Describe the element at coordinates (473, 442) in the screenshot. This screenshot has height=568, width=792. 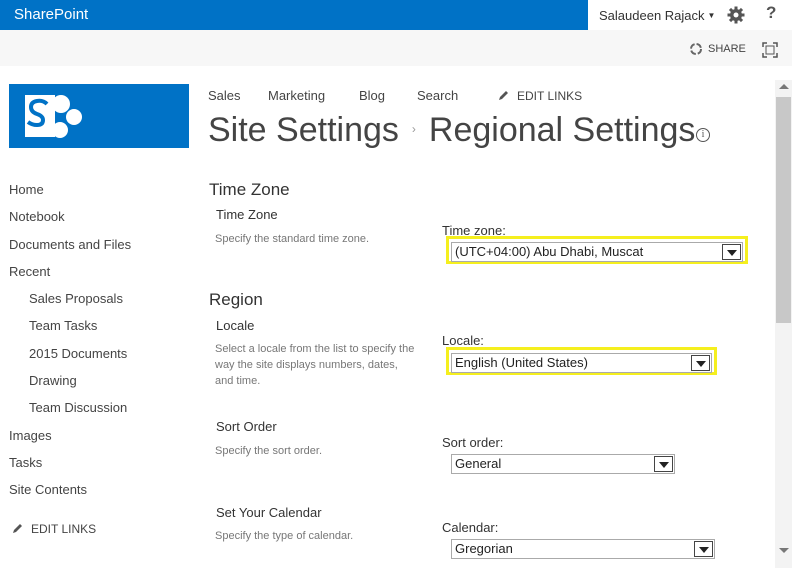
I see `sortorder-field-label: Sort order:` at that location.